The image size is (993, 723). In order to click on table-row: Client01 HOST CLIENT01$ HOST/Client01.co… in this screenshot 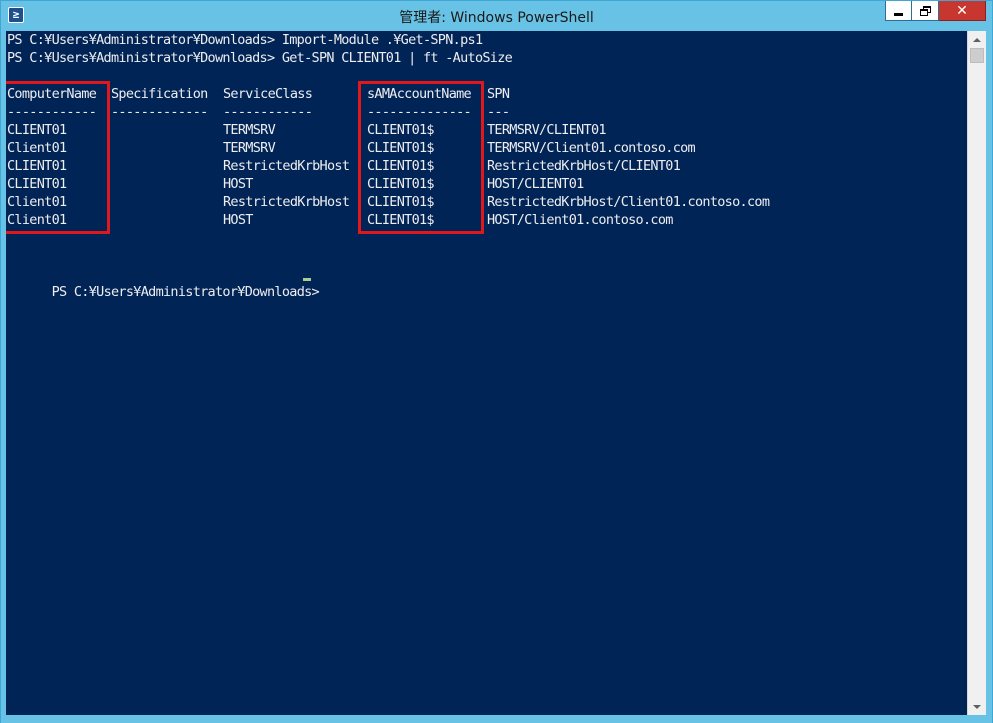, I will do `click(340, 220)`.